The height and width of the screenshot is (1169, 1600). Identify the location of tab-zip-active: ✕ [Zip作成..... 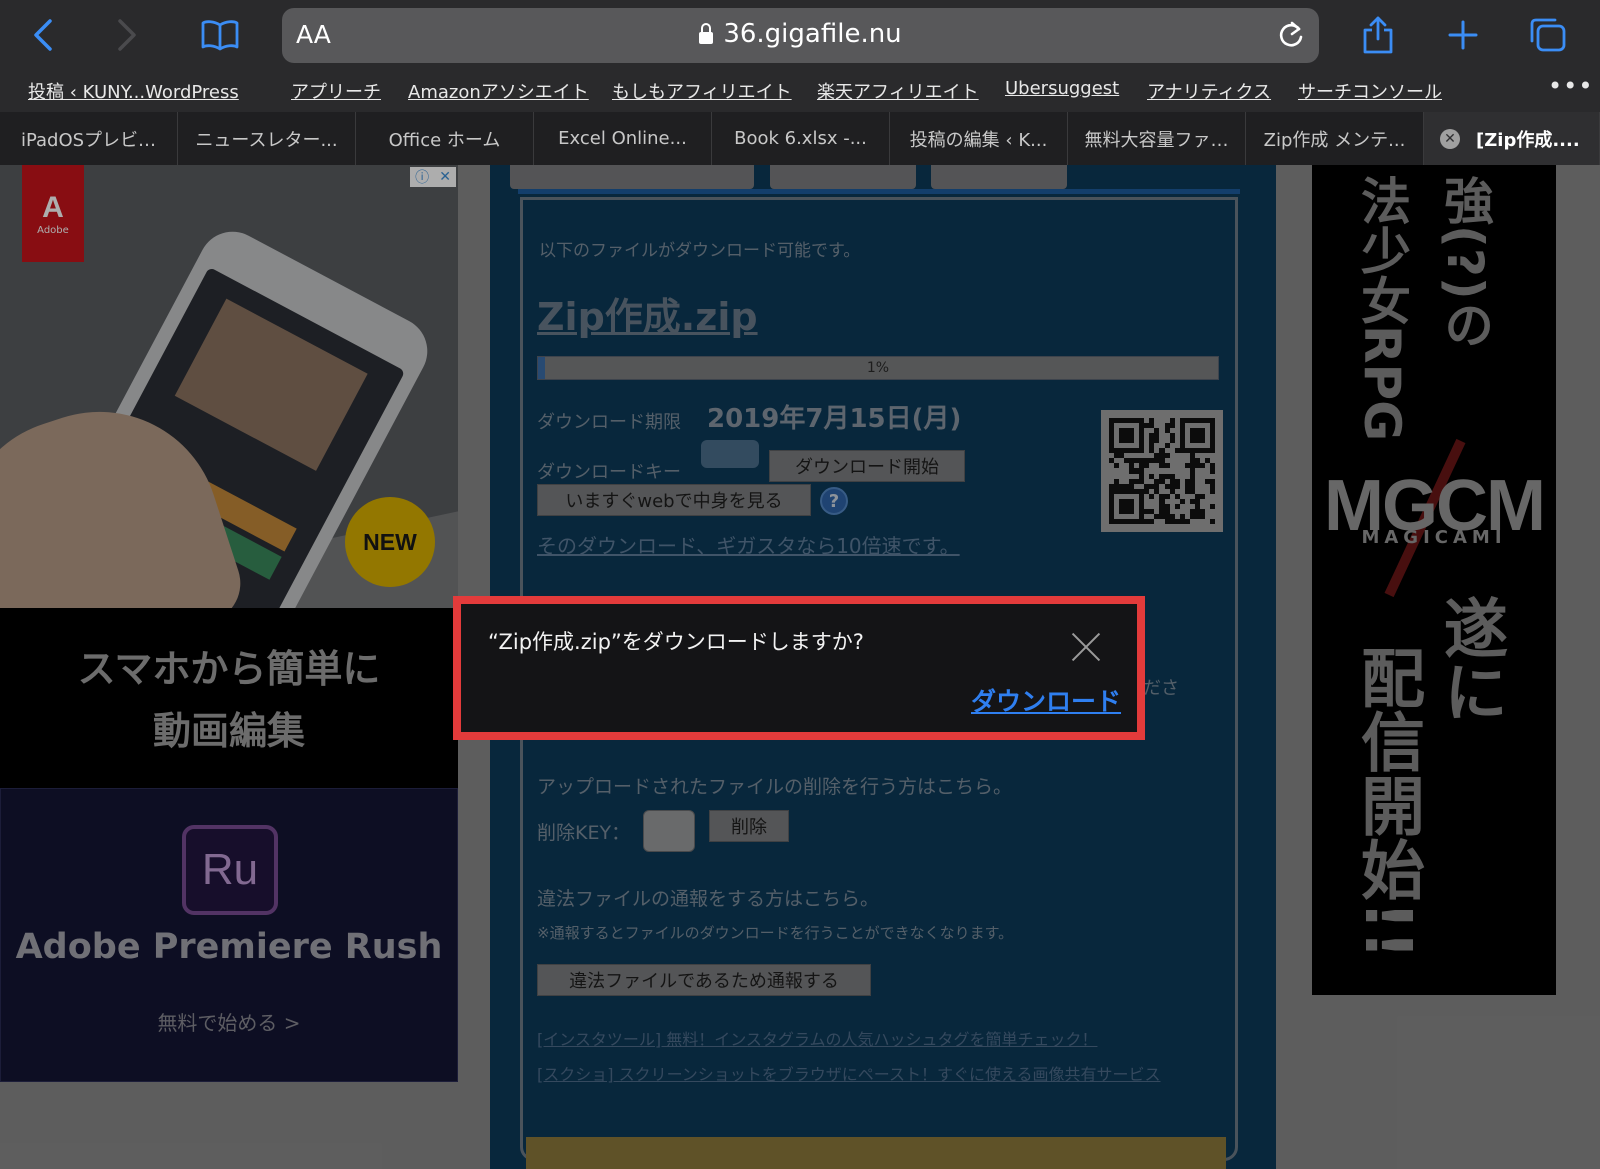
(1512, 138).